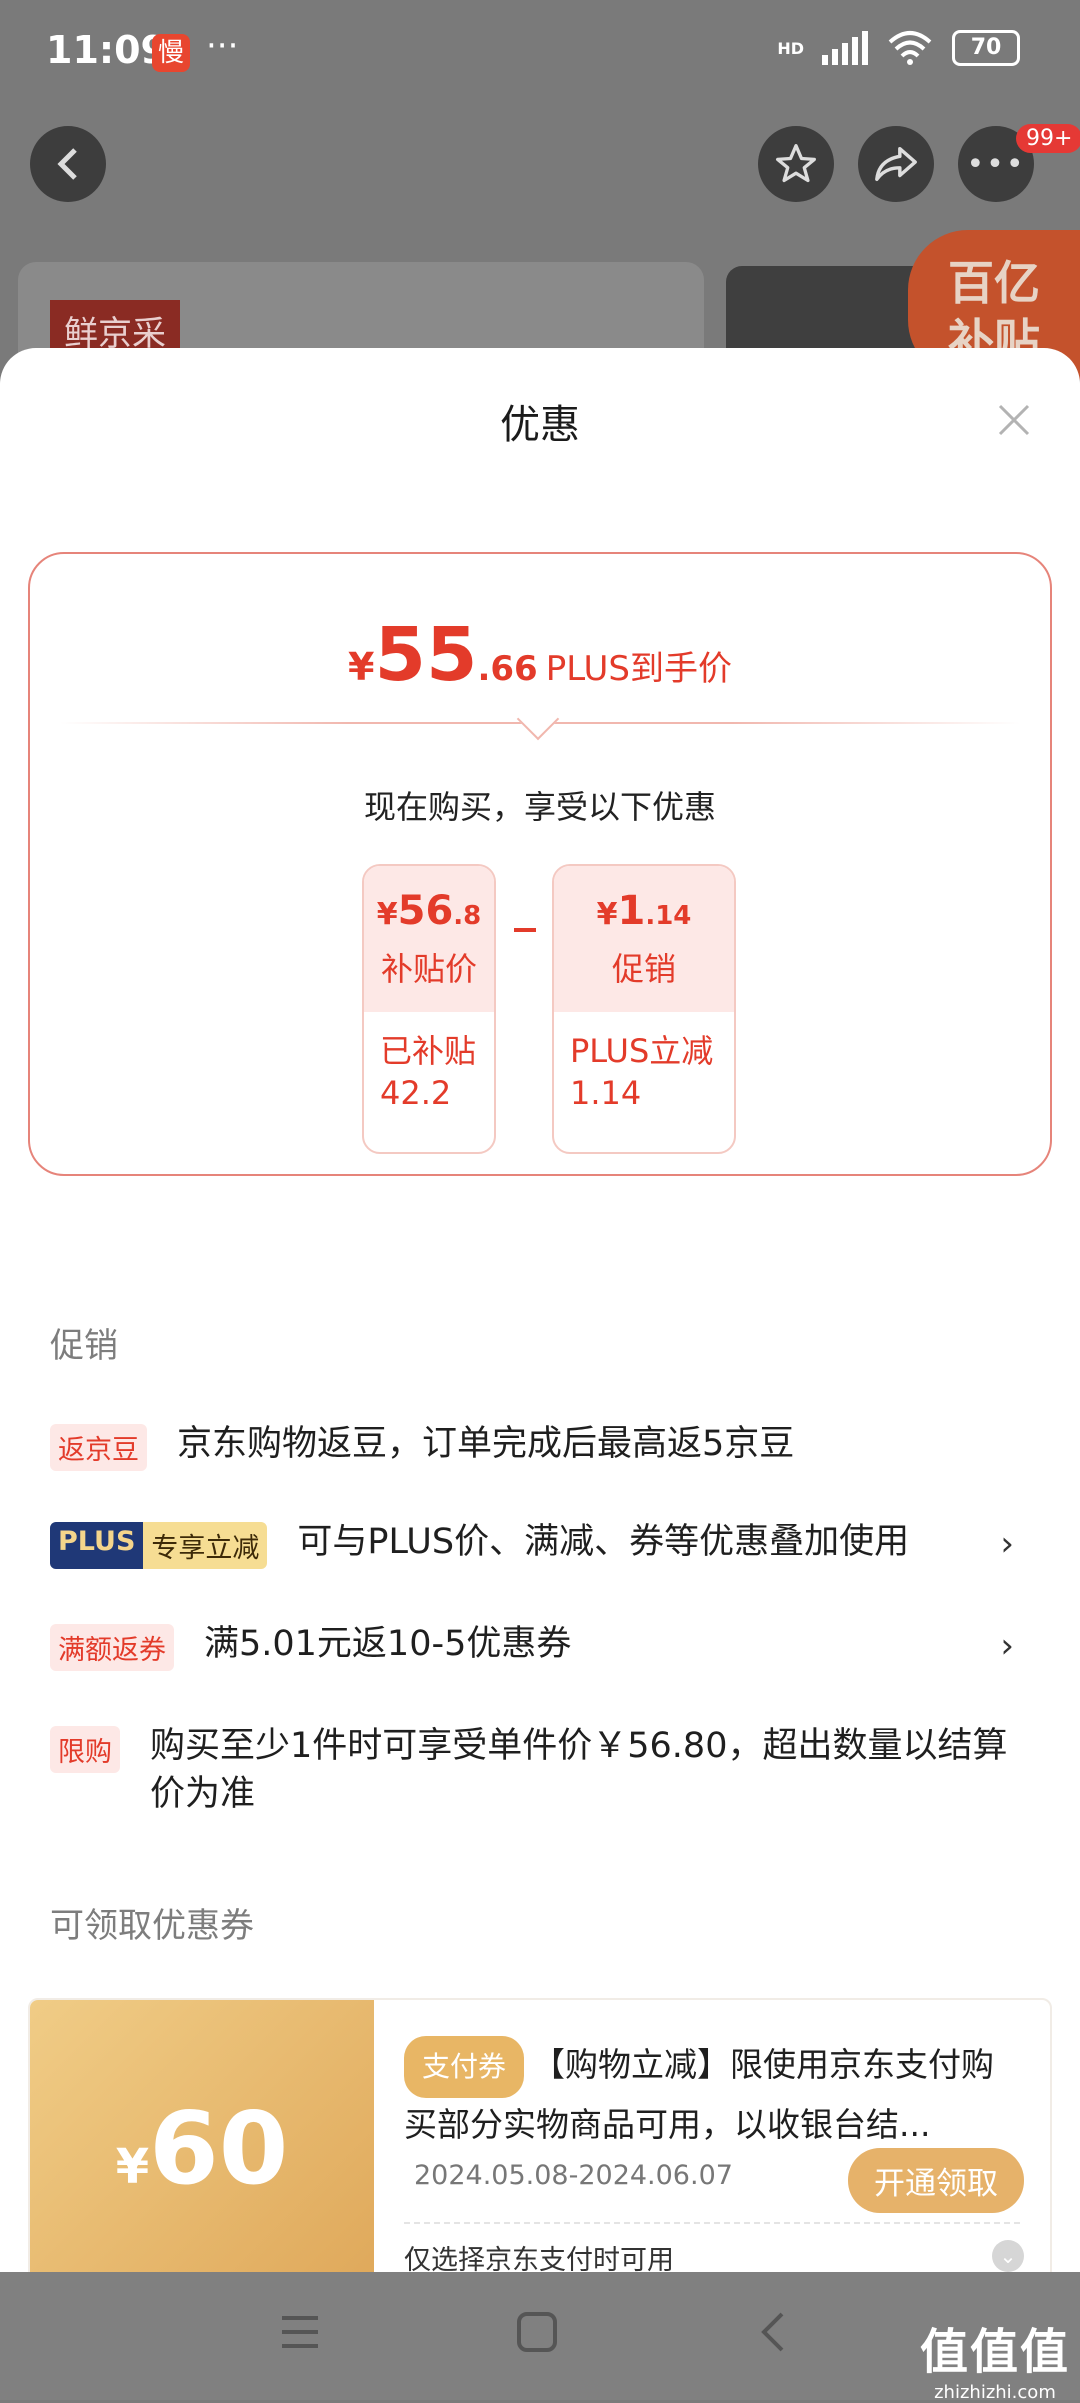  I want to click on promo-tag: 满额返券, so click(112, 1647).